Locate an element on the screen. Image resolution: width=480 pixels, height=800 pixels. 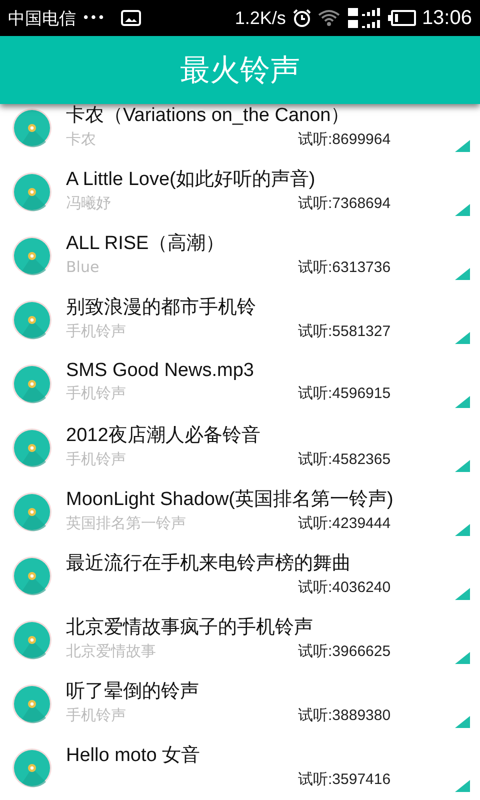
signal-icon is located at coordinates (364, 18).